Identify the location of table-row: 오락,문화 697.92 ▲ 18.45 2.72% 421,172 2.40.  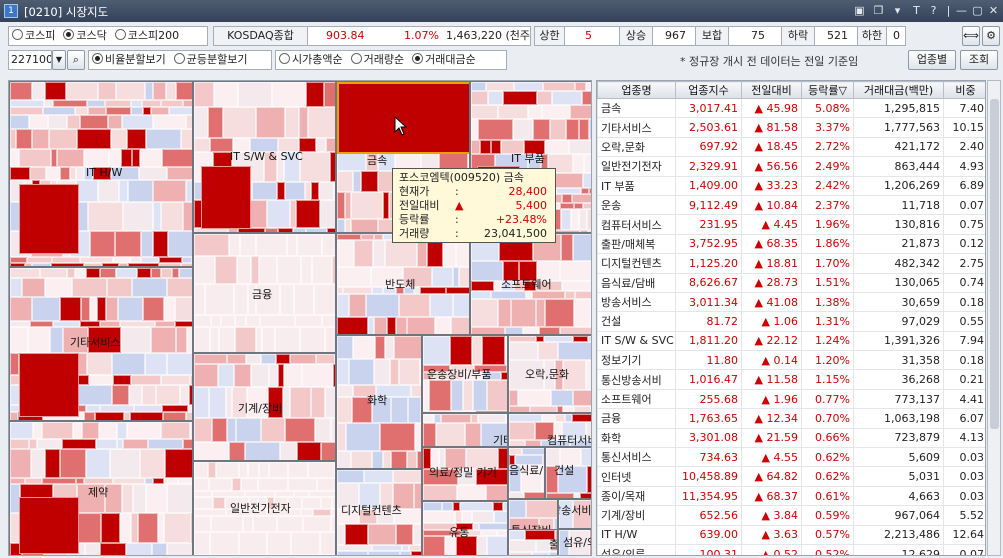
(791, 147).